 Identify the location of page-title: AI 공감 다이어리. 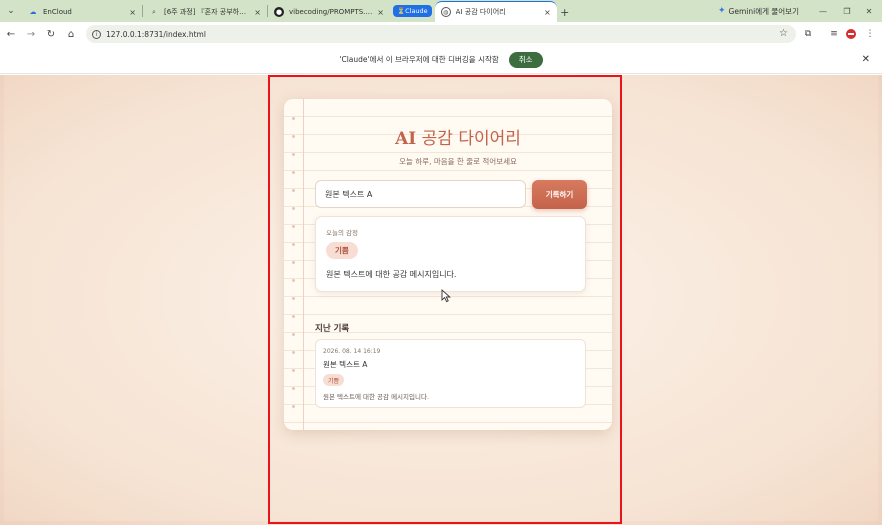
(458, 136).